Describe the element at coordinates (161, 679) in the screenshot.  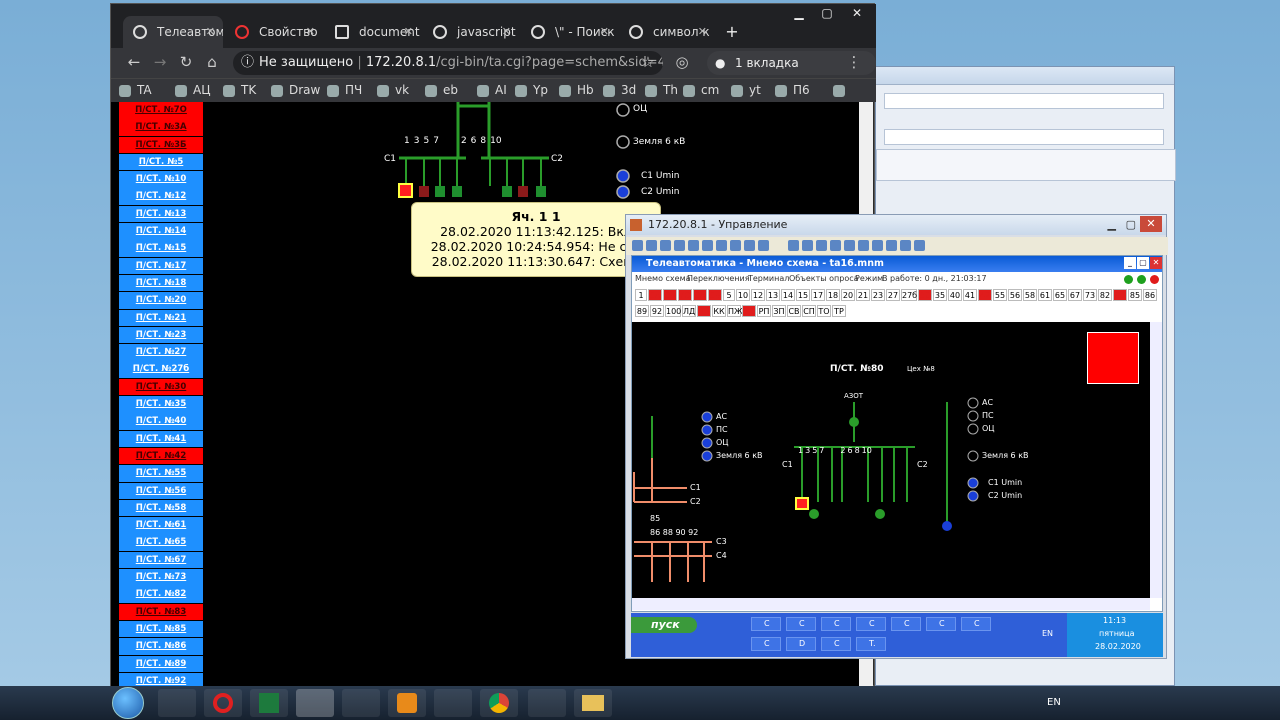
I see `substation-link: П/СТ. №92` at that location.